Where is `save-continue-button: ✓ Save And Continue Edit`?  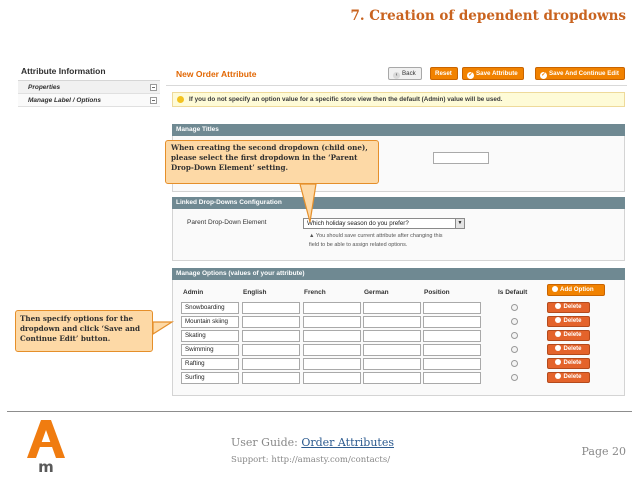 save-continue-button: ✓ Save And Continue Edit is located at coordinates (580, 73).